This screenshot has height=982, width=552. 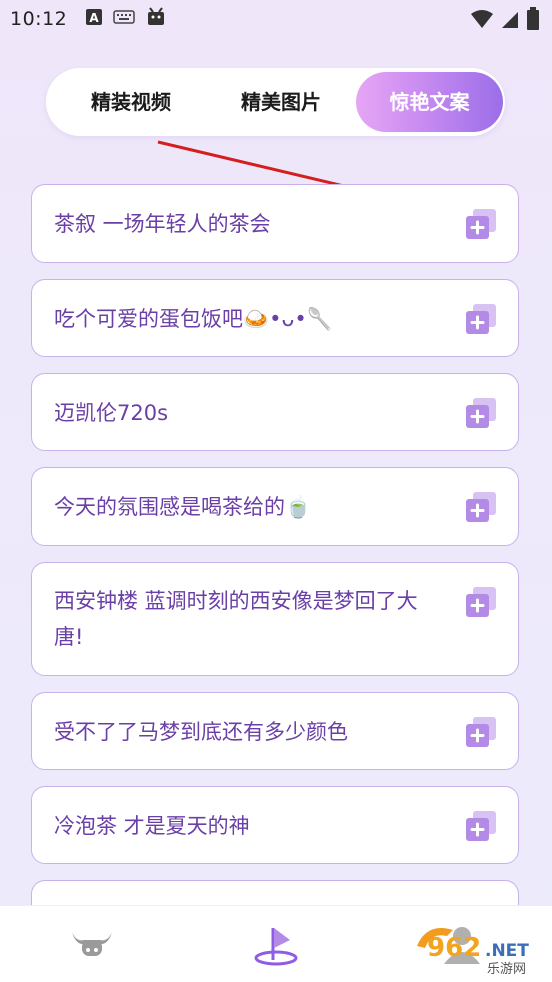 I want to click on tab-bar: 精装视频 精美图片 惊艳文案, so click(x=275, y=102).